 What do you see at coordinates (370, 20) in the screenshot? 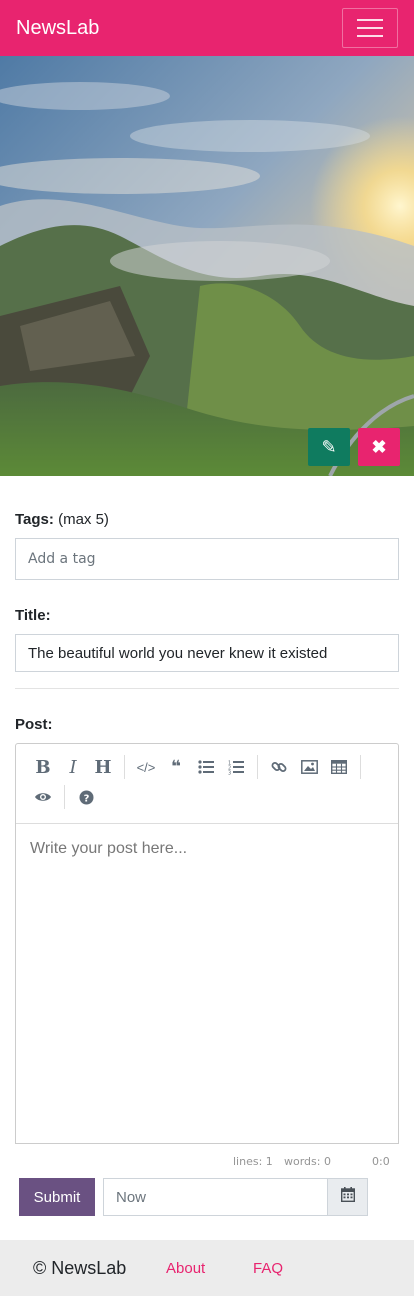
I see `hamburger-icon` at bounding box center [370, 20].